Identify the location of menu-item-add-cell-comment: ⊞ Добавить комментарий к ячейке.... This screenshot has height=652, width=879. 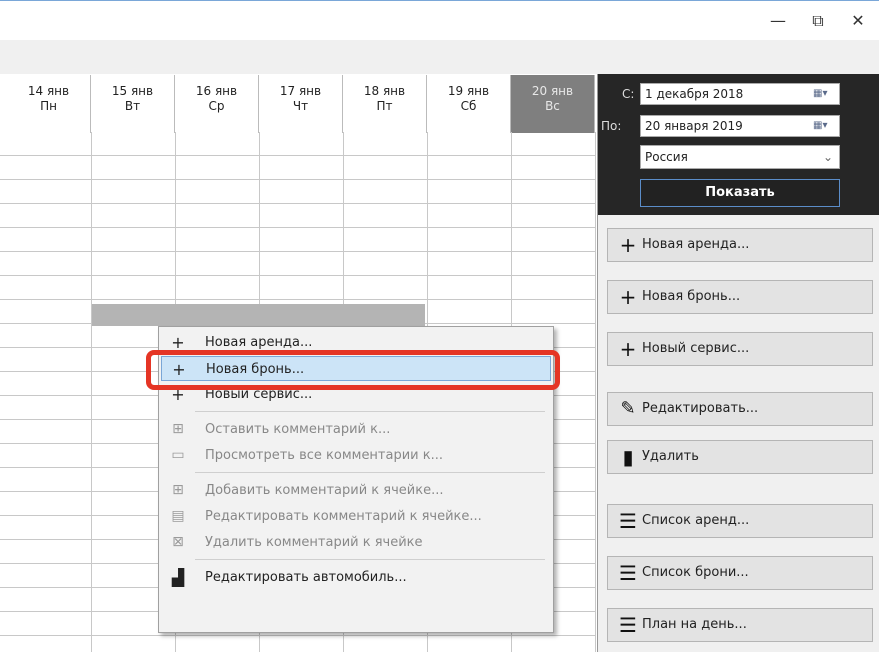
(356, 490).